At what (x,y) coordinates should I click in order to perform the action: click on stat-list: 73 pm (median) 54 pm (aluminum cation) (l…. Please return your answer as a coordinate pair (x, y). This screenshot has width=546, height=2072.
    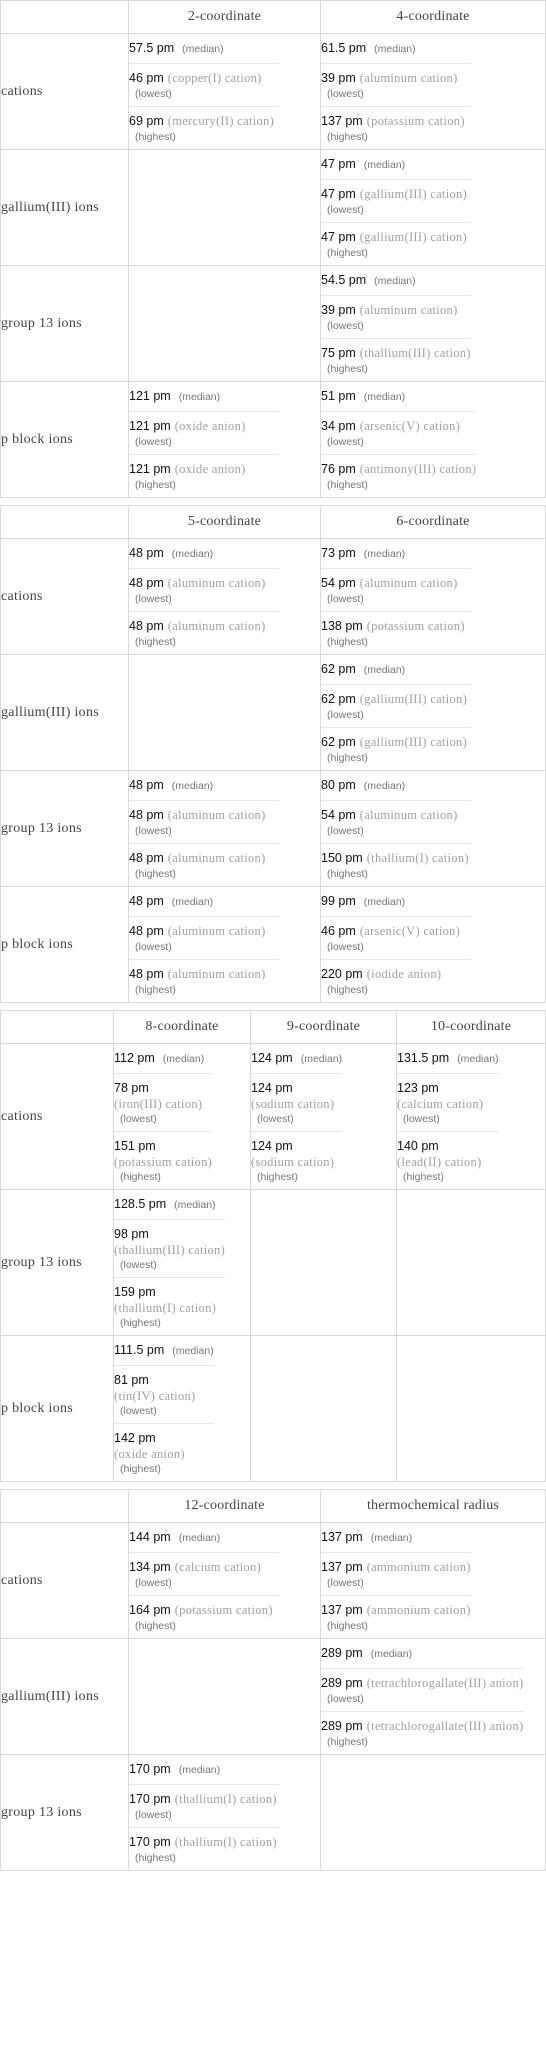
    Looking at the image, I should click on (396, 596).